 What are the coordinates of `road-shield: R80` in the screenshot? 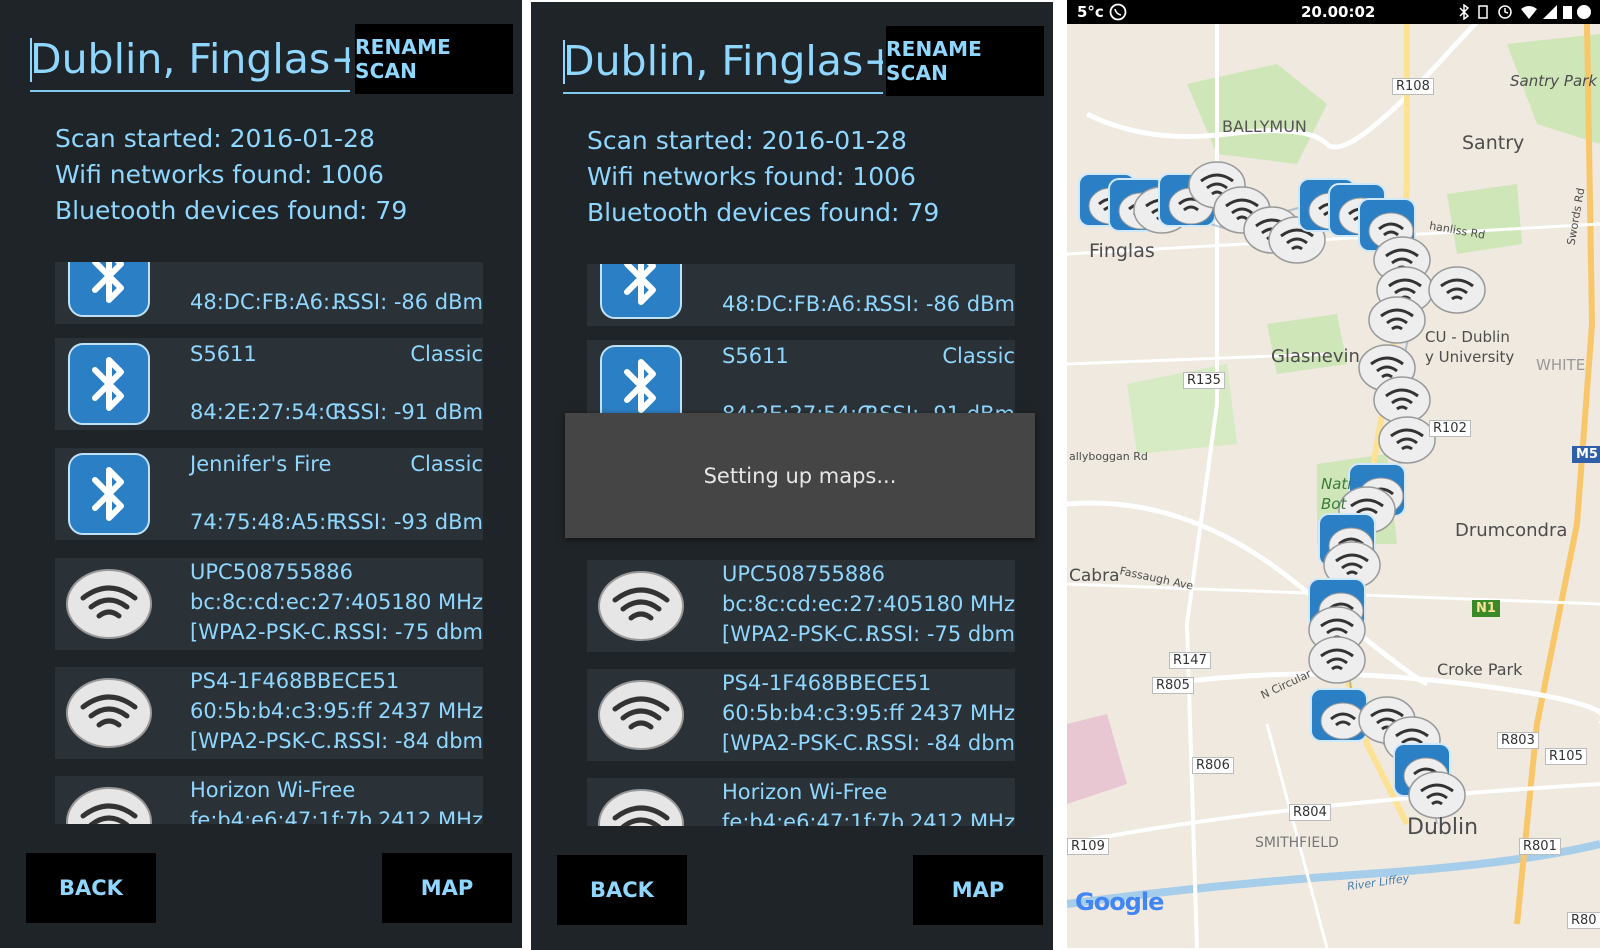 It's located at (1583, 920).